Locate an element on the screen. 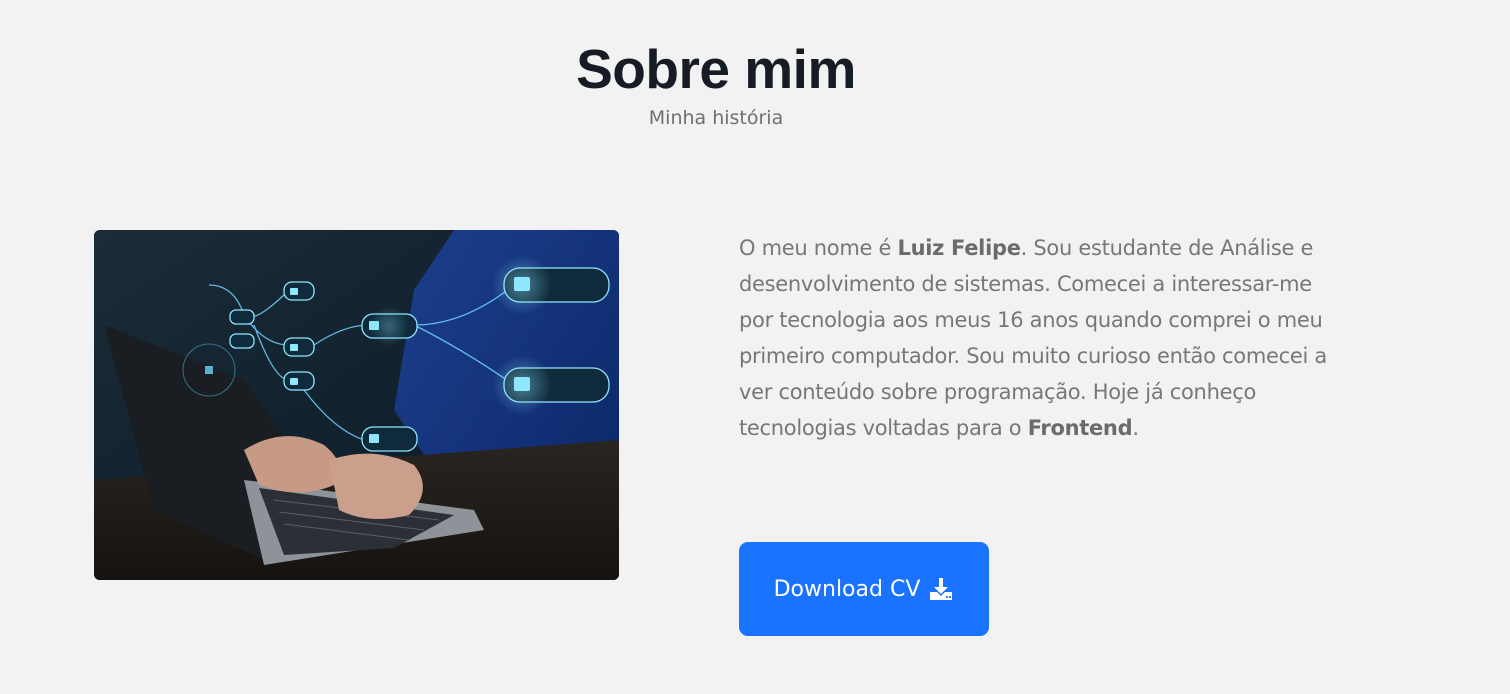 The image size is (1510, 694). about-text-intro: O meu nome é is located at coordinates (818, 248).